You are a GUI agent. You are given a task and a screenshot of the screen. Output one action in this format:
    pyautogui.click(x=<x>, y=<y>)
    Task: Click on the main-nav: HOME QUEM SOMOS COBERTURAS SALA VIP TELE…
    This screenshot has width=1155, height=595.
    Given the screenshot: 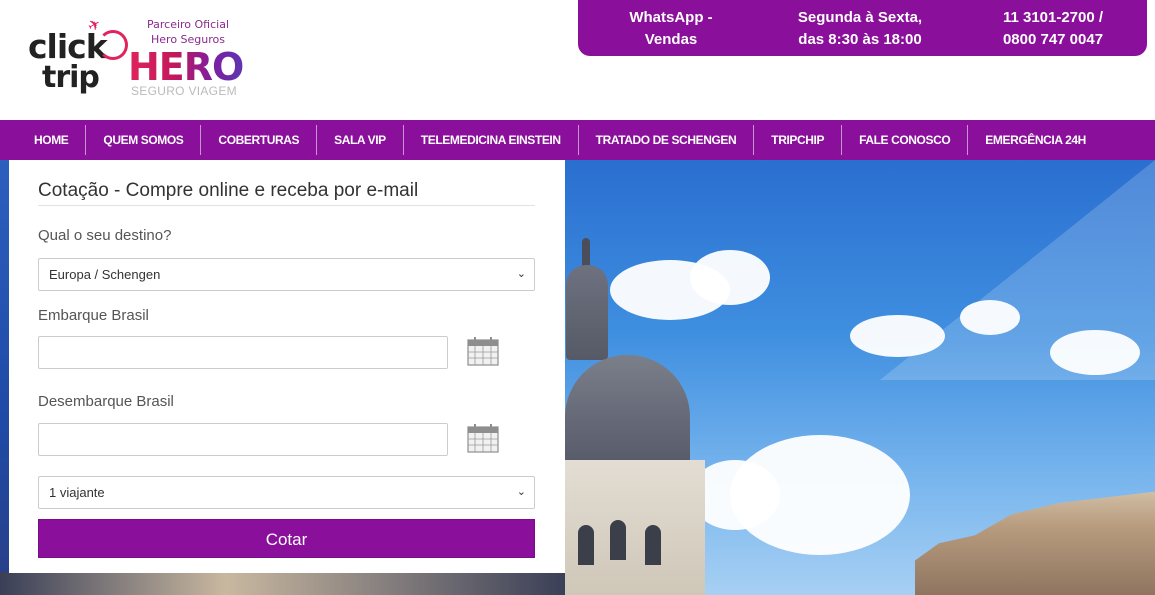 What is the action you would take?
    pyautogui.click(x=577, y=140)
    